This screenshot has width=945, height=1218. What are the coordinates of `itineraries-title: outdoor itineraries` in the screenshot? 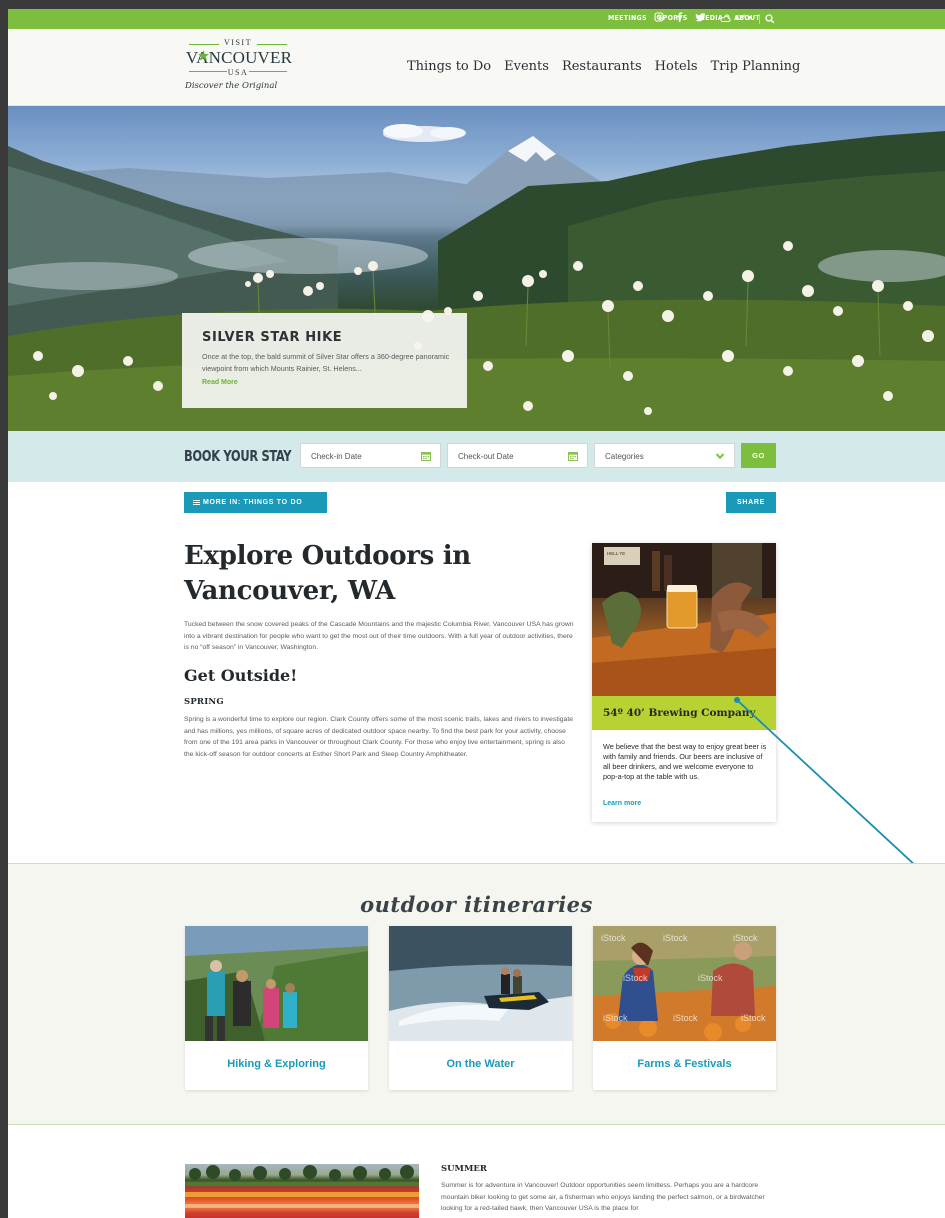 It's located at (476, 904).